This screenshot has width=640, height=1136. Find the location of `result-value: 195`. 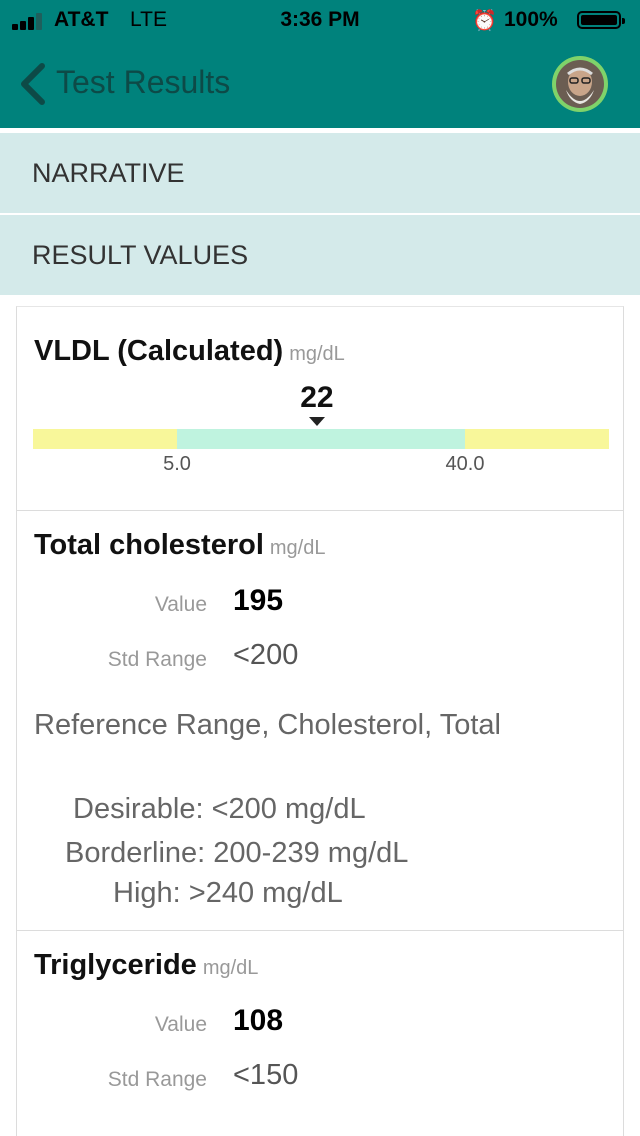

result-value: 195 is located at coordinates (258, 600).